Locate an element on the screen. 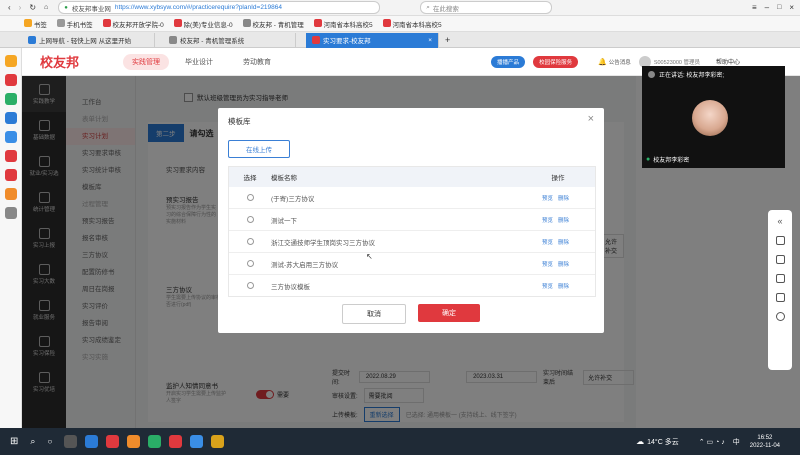  tab-xyb-admin: 校友邦 - 青机管理系统 is located at coordinates (229, 40).